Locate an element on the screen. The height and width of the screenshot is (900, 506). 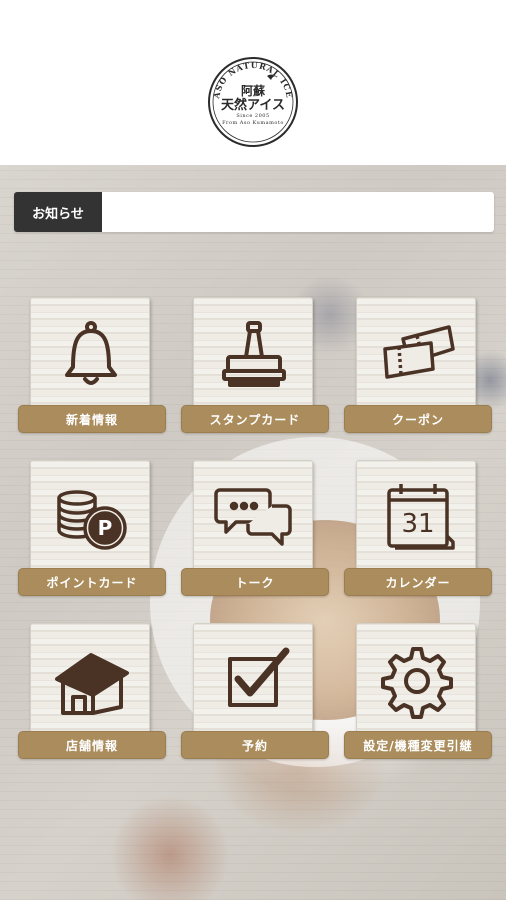
tile-label: 予約 is located at coordinates (255, 745).